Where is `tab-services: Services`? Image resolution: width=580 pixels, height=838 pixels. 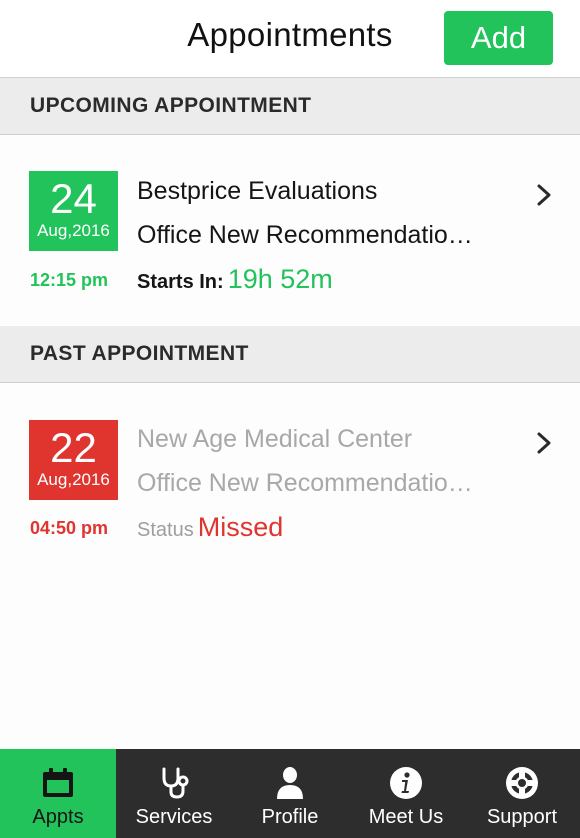 tab-services: Services is located at coordinates (174, 793).